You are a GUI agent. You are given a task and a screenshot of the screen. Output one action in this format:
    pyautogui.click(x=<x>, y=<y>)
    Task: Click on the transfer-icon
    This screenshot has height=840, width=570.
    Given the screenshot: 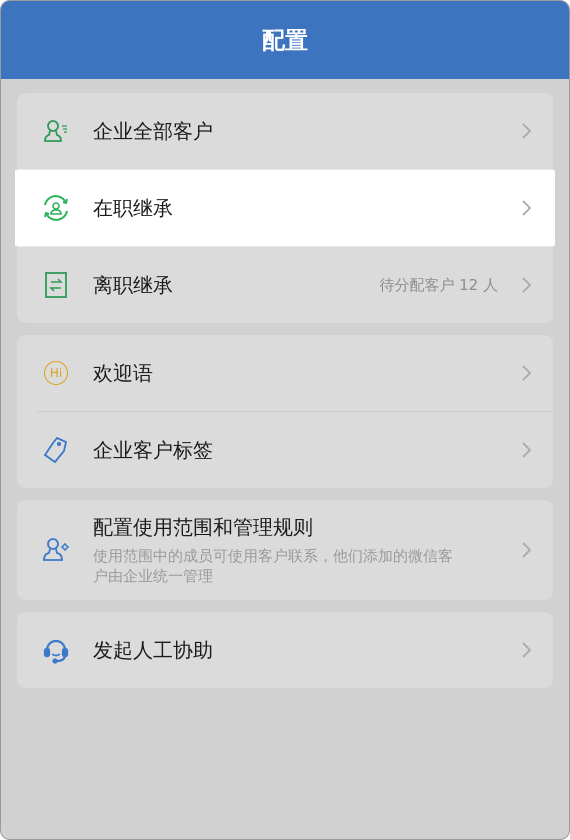 What is the action you would take?
    pyautogui.click(x=56, y=285)
    